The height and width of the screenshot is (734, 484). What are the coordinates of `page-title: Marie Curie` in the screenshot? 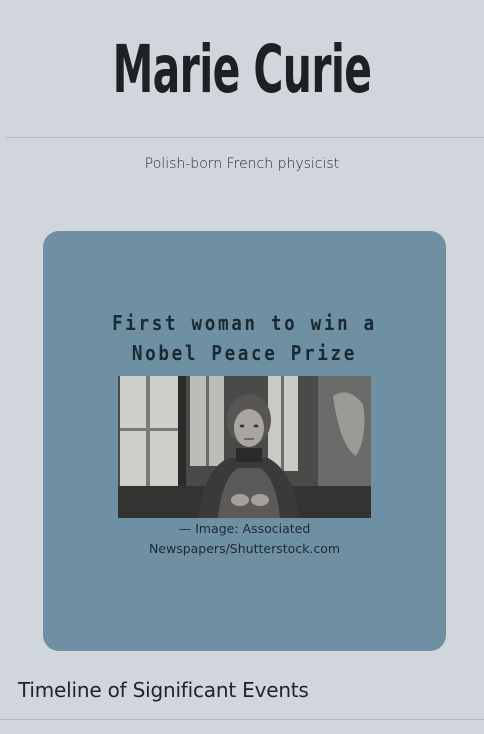 It's located at (242, 69).